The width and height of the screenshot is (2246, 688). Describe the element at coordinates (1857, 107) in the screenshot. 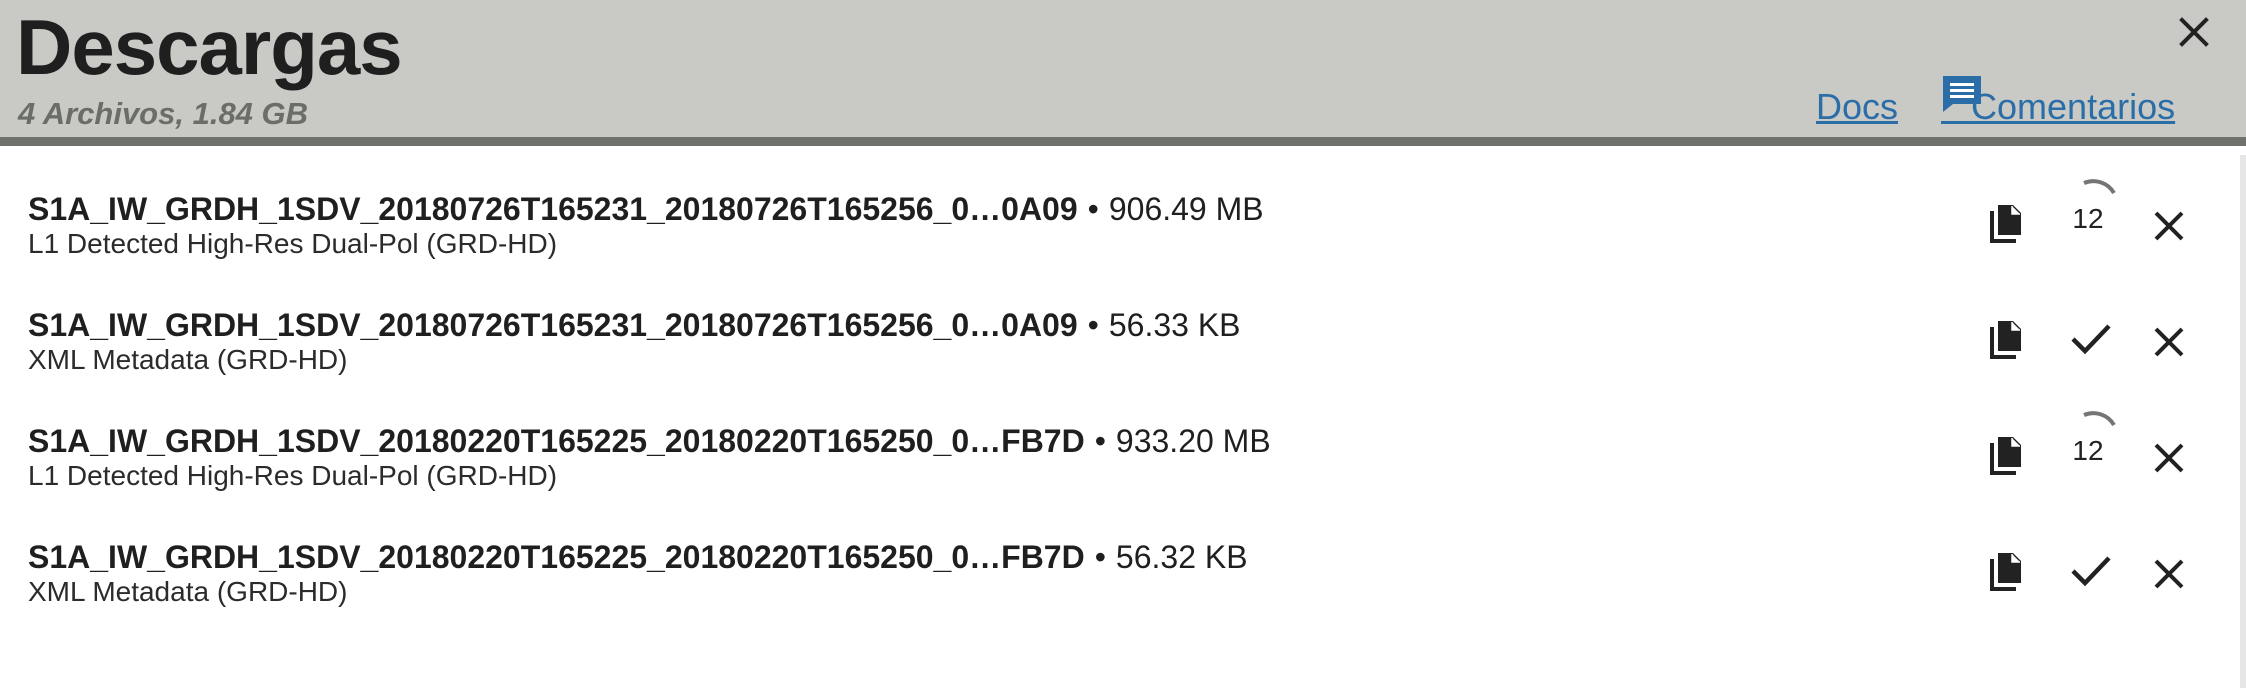

I see `docs-link: Docs` at that location.